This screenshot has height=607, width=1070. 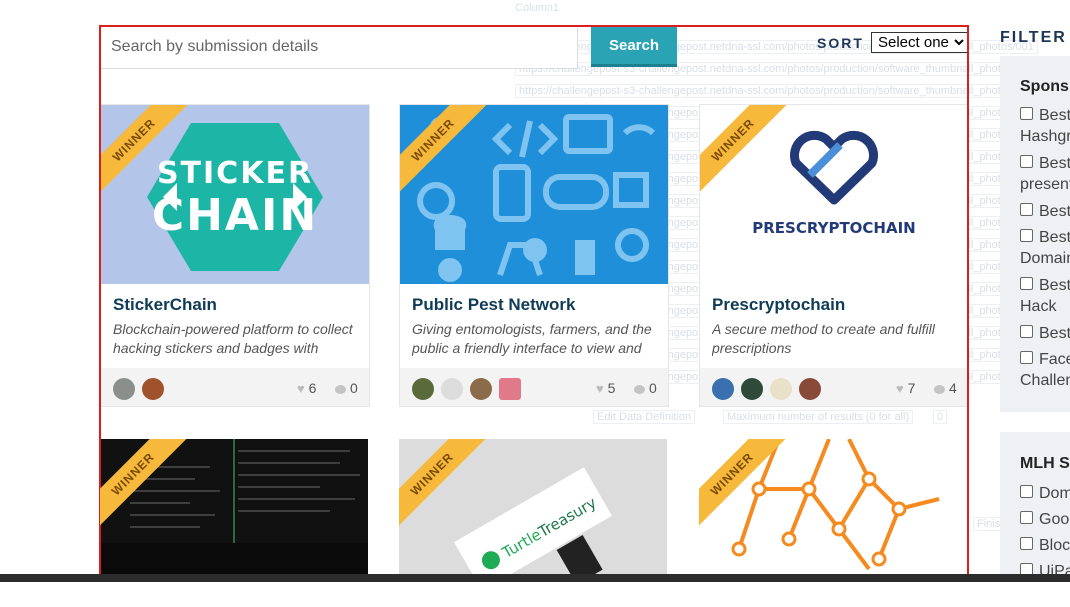 What do you see at coordinates (1045, 545) in the screenshot?
I see `filter-option: Bloc` at bounding box center [1045, 545].